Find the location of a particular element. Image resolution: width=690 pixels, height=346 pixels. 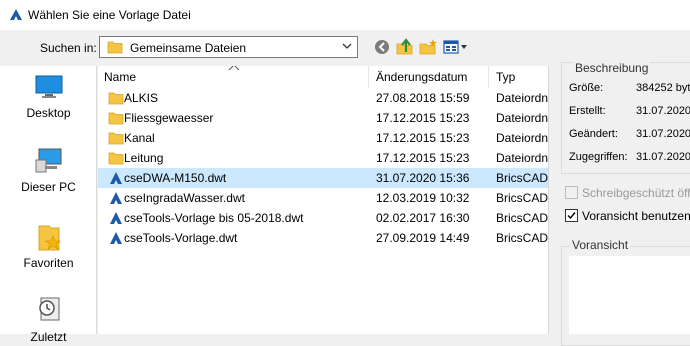

desktop-icon is located at coordinates (48, 86).